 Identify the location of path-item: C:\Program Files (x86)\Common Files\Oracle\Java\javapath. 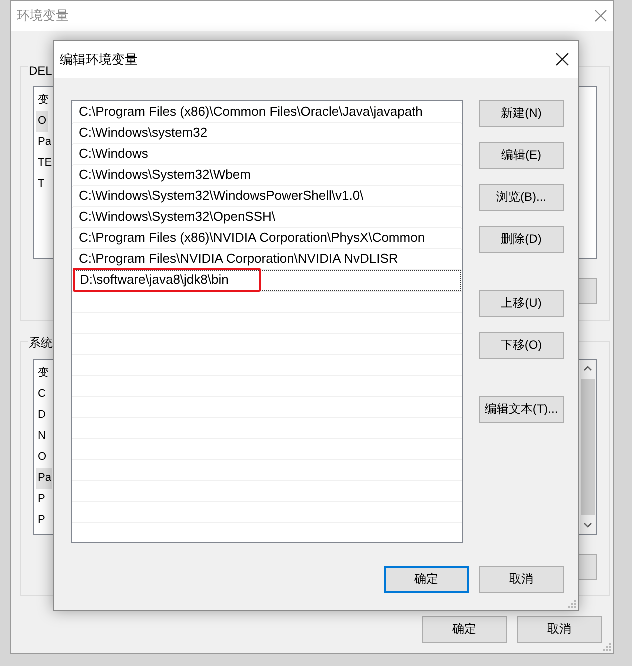
(267, 112).